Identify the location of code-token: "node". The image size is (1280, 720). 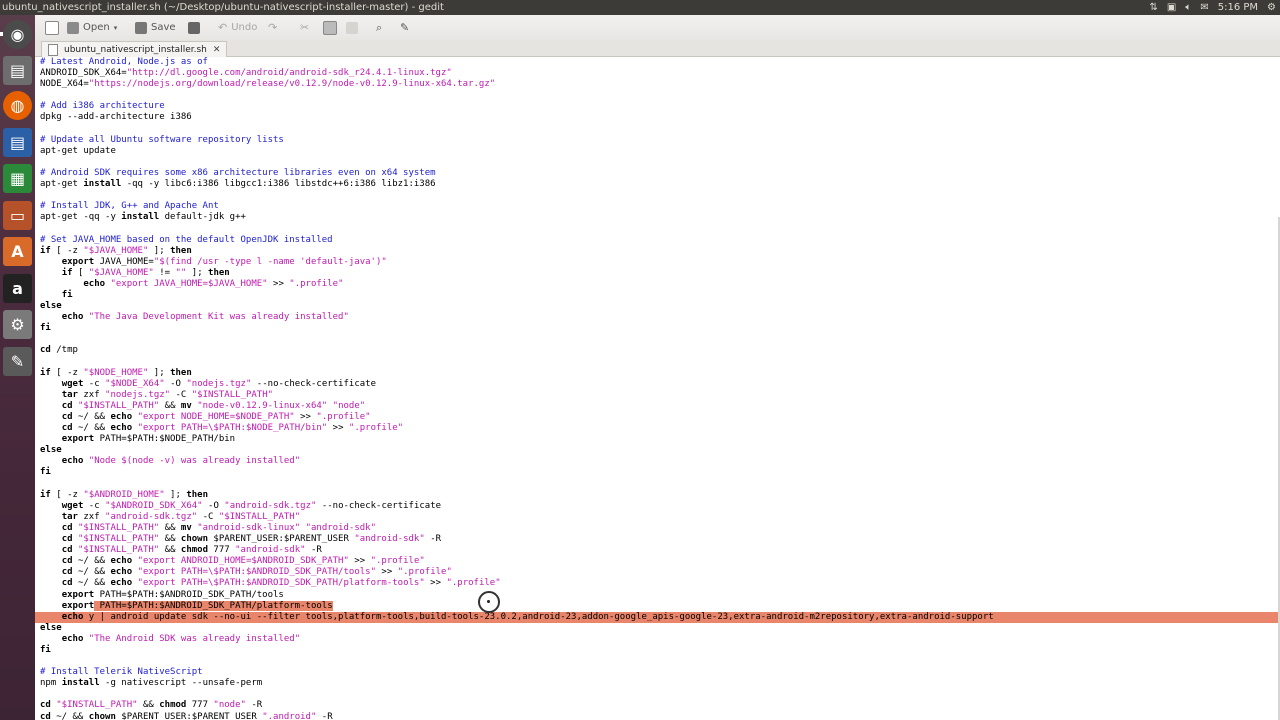
(229, 705).